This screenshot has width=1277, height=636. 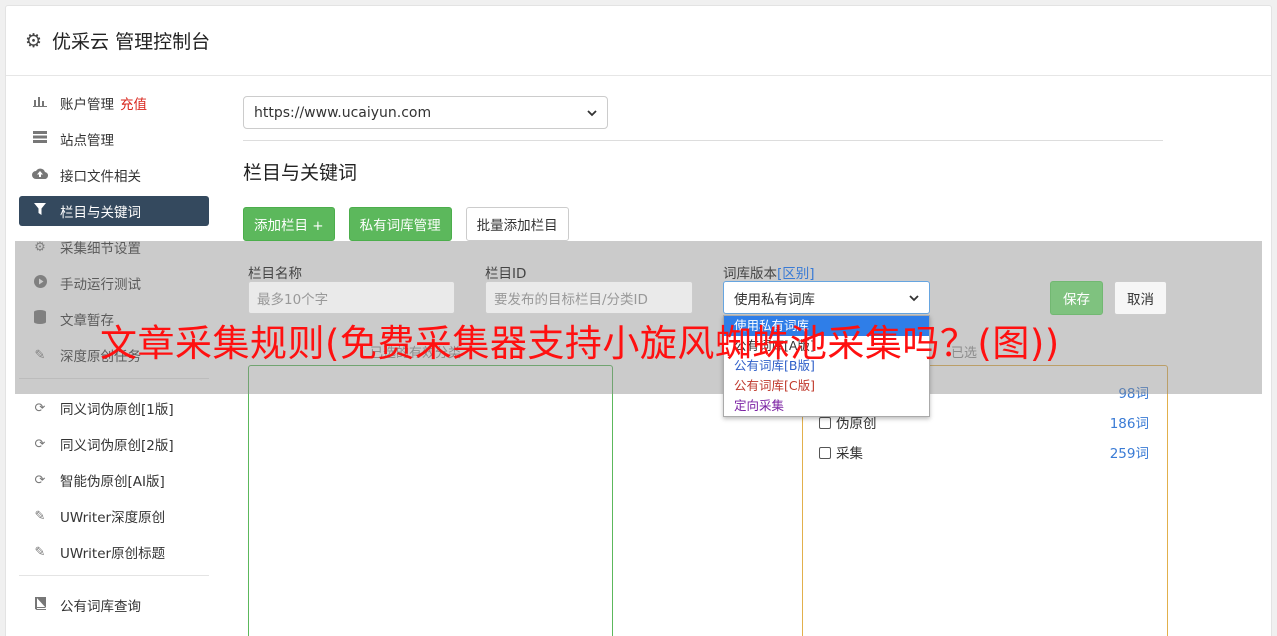 I want to click on column-name-label: 栏目名称, so click(x=275, y=274).